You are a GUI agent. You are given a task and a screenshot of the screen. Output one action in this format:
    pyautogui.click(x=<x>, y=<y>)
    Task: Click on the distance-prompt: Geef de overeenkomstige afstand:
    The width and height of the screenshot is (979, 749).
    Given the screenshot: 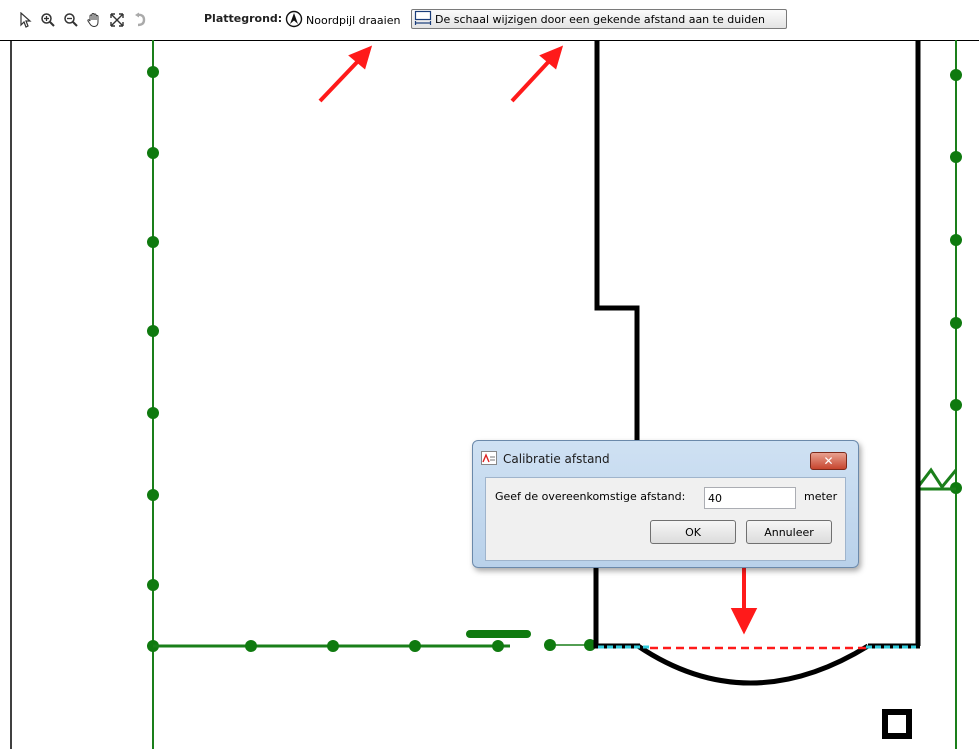 What is the action you would take?
    pyautogui.click(x=590, y=496)
    